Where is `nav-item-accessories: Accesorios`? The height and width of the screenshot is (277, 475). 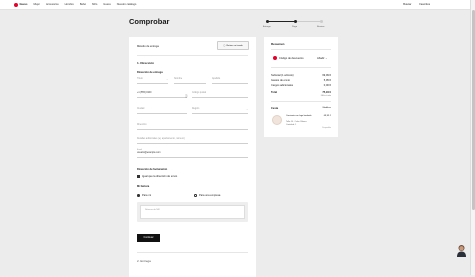 nav-item-accessories: Accesorios is located at coordinates (52, 4).